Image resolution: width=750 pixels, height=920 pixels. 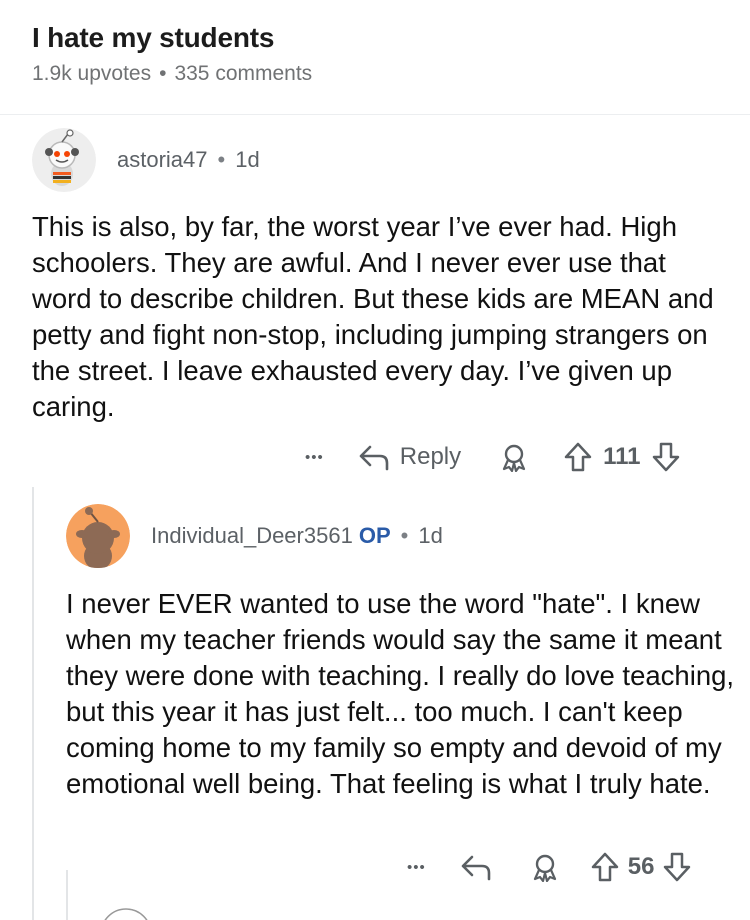 What do you see at coordinates (493, 457) in the screenshot?
I see `comment-actions: ••• Reply 111` at bounding box center [493, 457].